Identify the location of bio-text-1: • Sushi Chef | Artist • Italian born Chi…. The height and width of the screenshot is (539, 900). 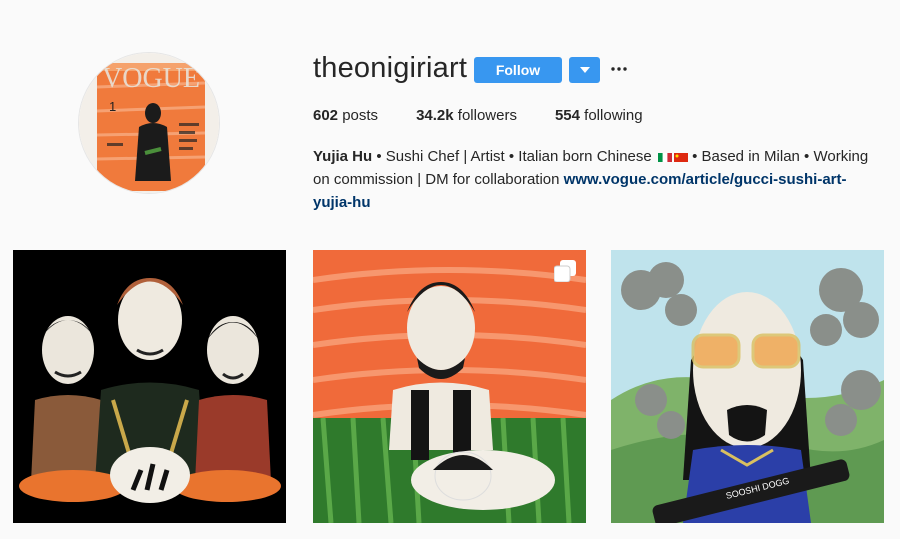
(514, 156).